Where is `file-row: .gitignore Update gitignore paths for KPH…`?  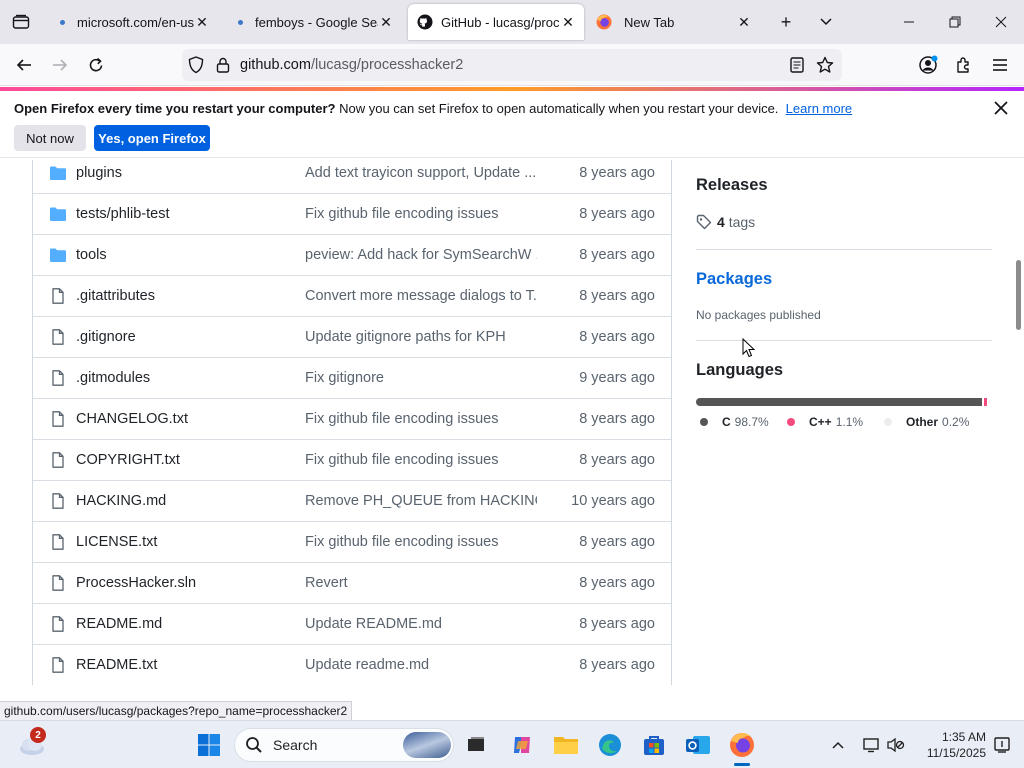
file-row: .gitignore Update gitignore paths for KPH… is located at coordinates (352, 336).